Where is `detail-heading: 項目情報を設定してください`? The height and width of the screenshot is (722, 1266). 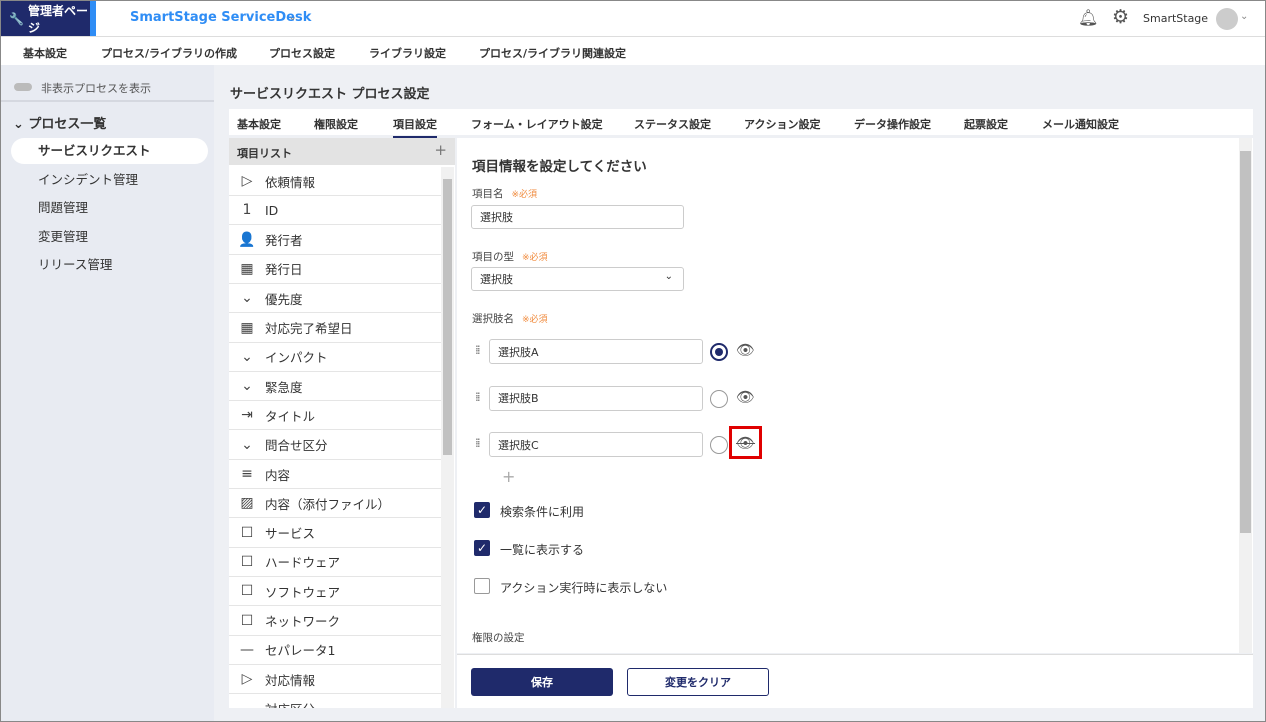
detail-heading: 項目情報を設定してください is located at coordinates (559, 167).